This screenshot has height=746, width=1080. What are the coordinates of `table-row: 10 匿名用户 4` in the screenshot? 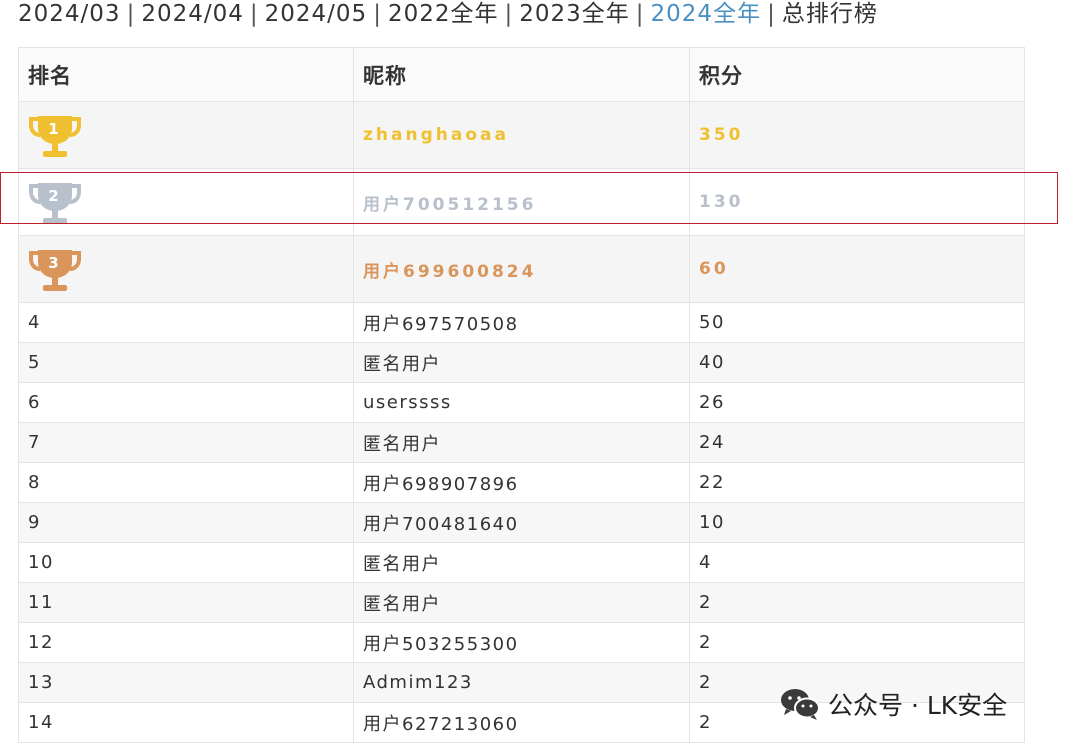 It's located at (521, 562).